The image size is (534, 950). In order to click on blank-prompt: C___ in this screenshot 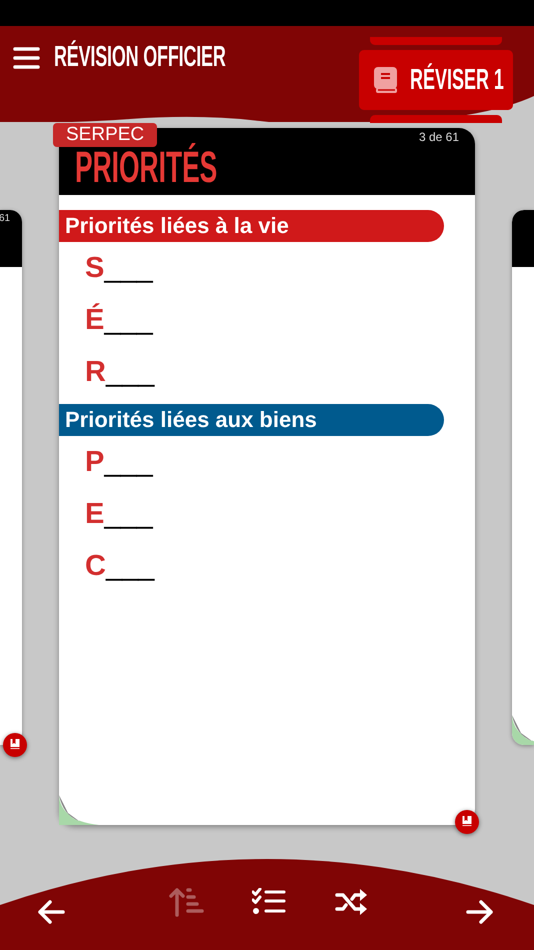, I will do `click(120, 566)`.